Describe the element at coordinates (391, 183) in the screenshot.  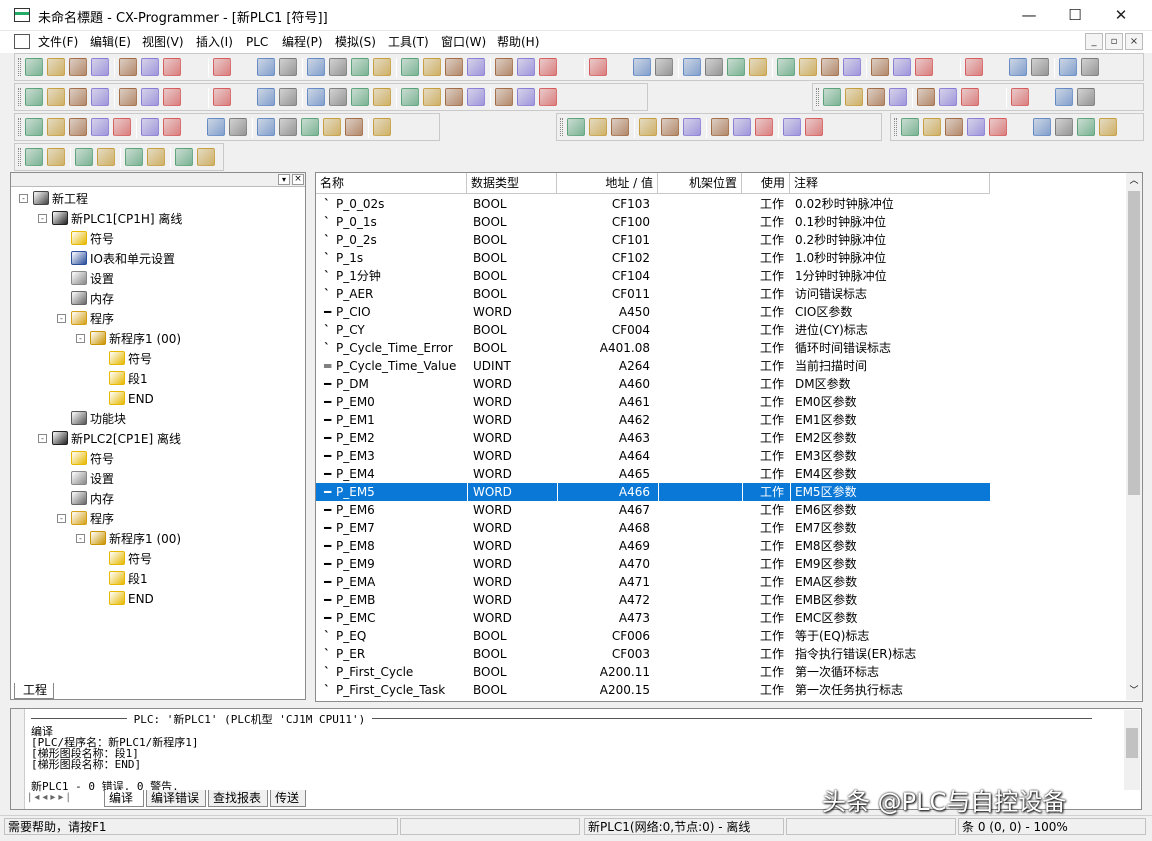
I see `column-header-name: 名称` at that location.